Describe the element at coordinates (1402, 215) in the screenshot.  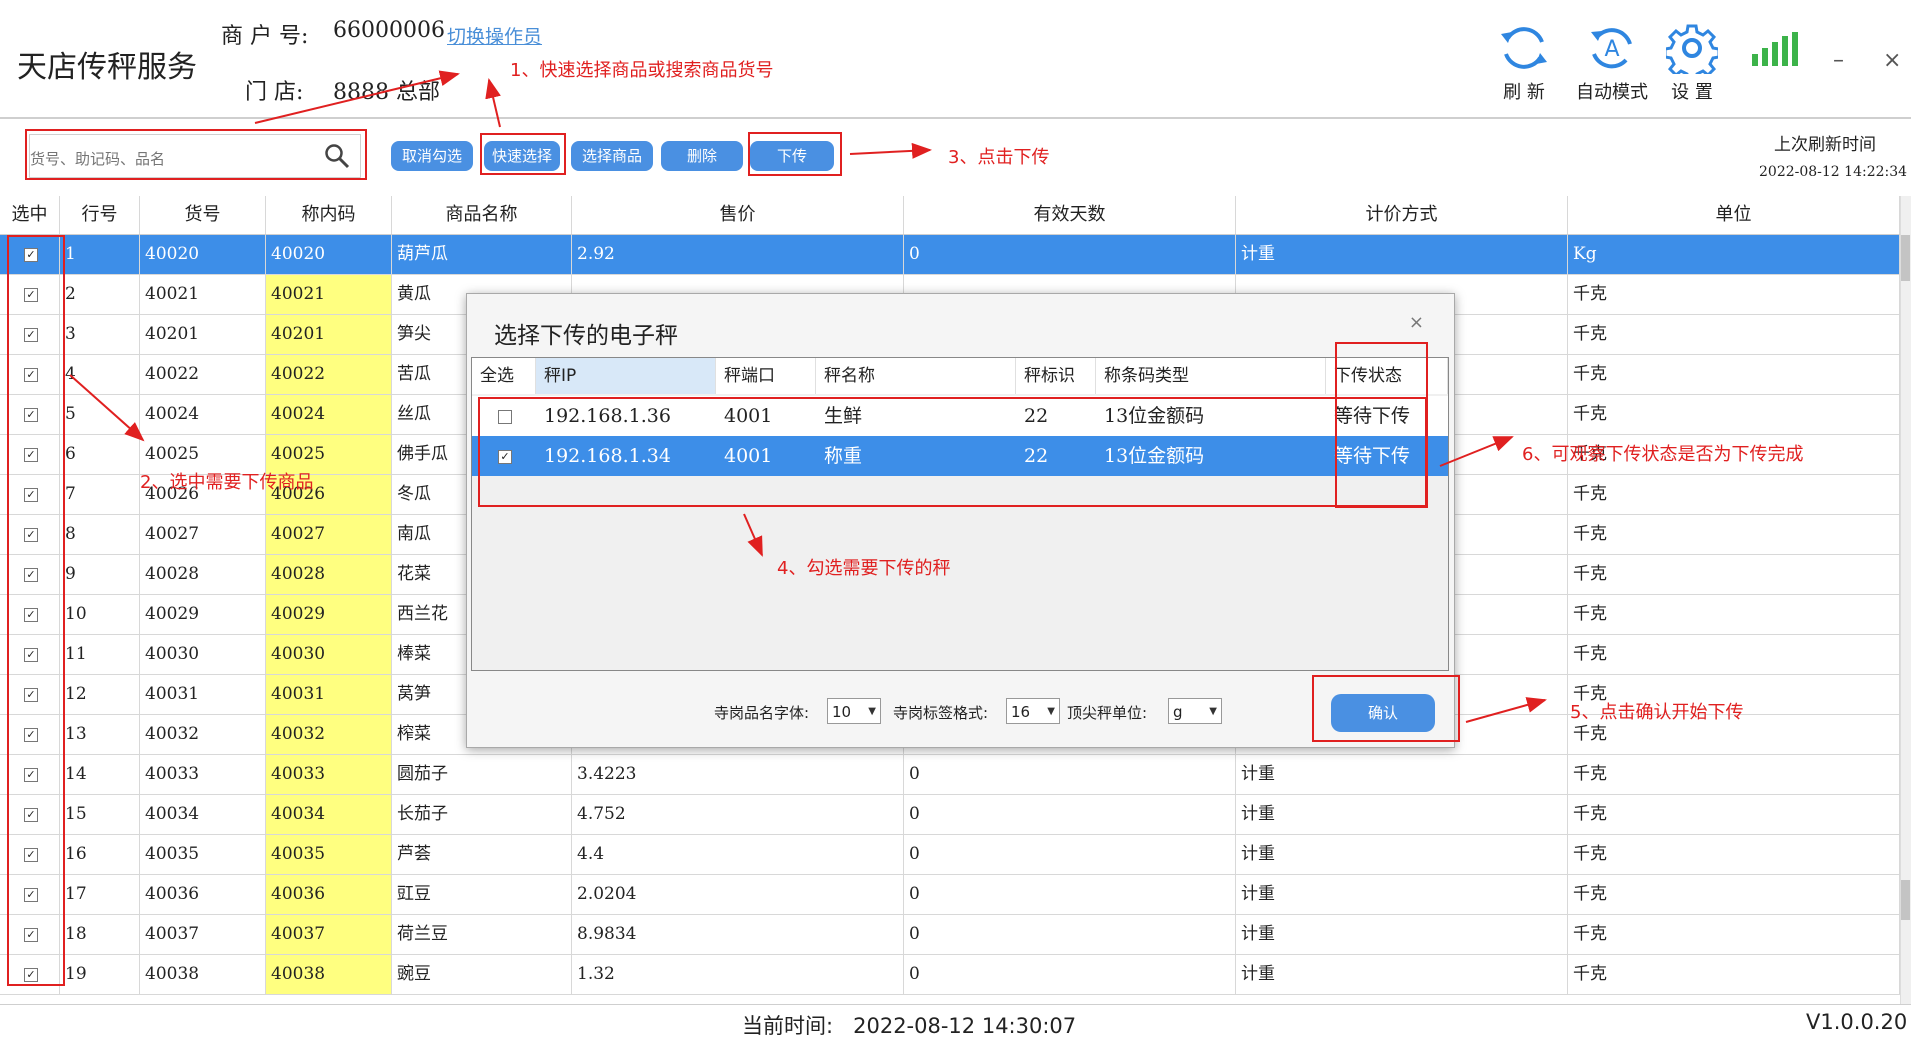
I see `column-header: 计价方式` at that location.